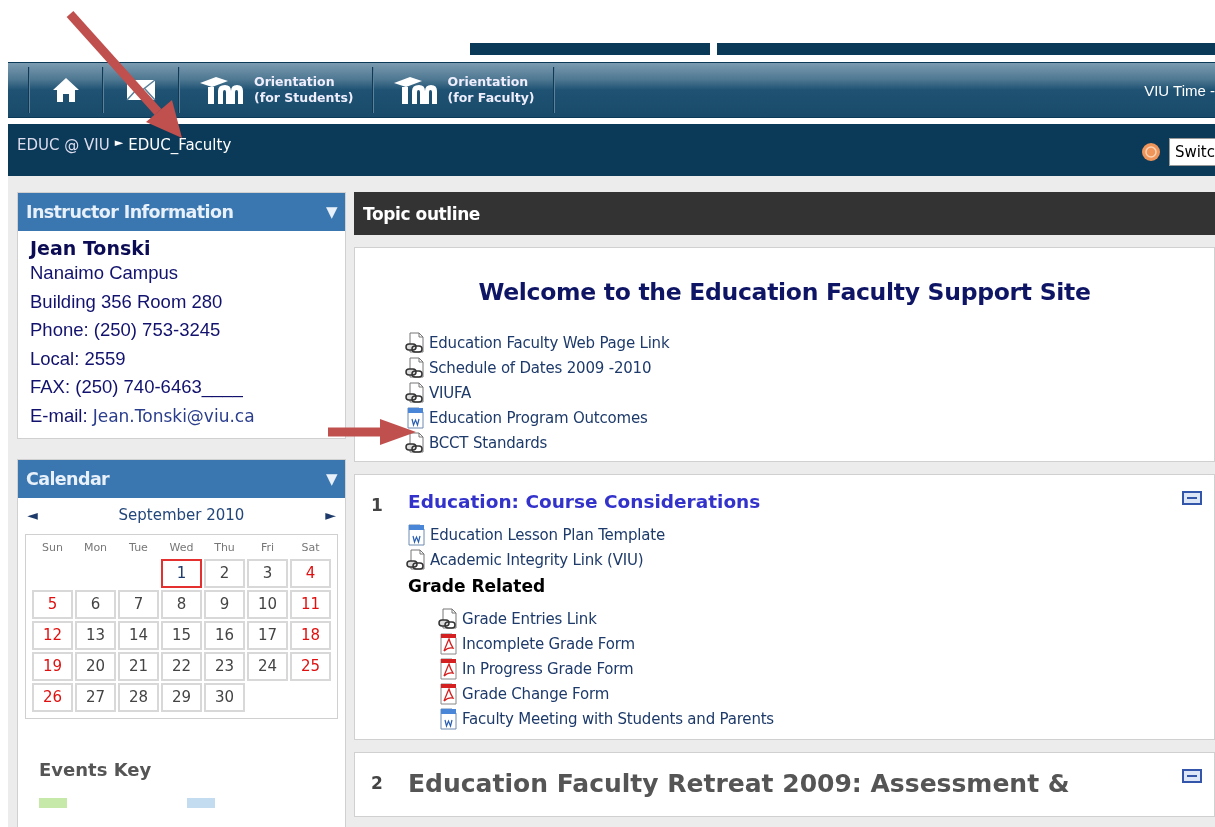 The image size is (1215, 827). I want to click on calendar-day: 16, so click(224, 635).